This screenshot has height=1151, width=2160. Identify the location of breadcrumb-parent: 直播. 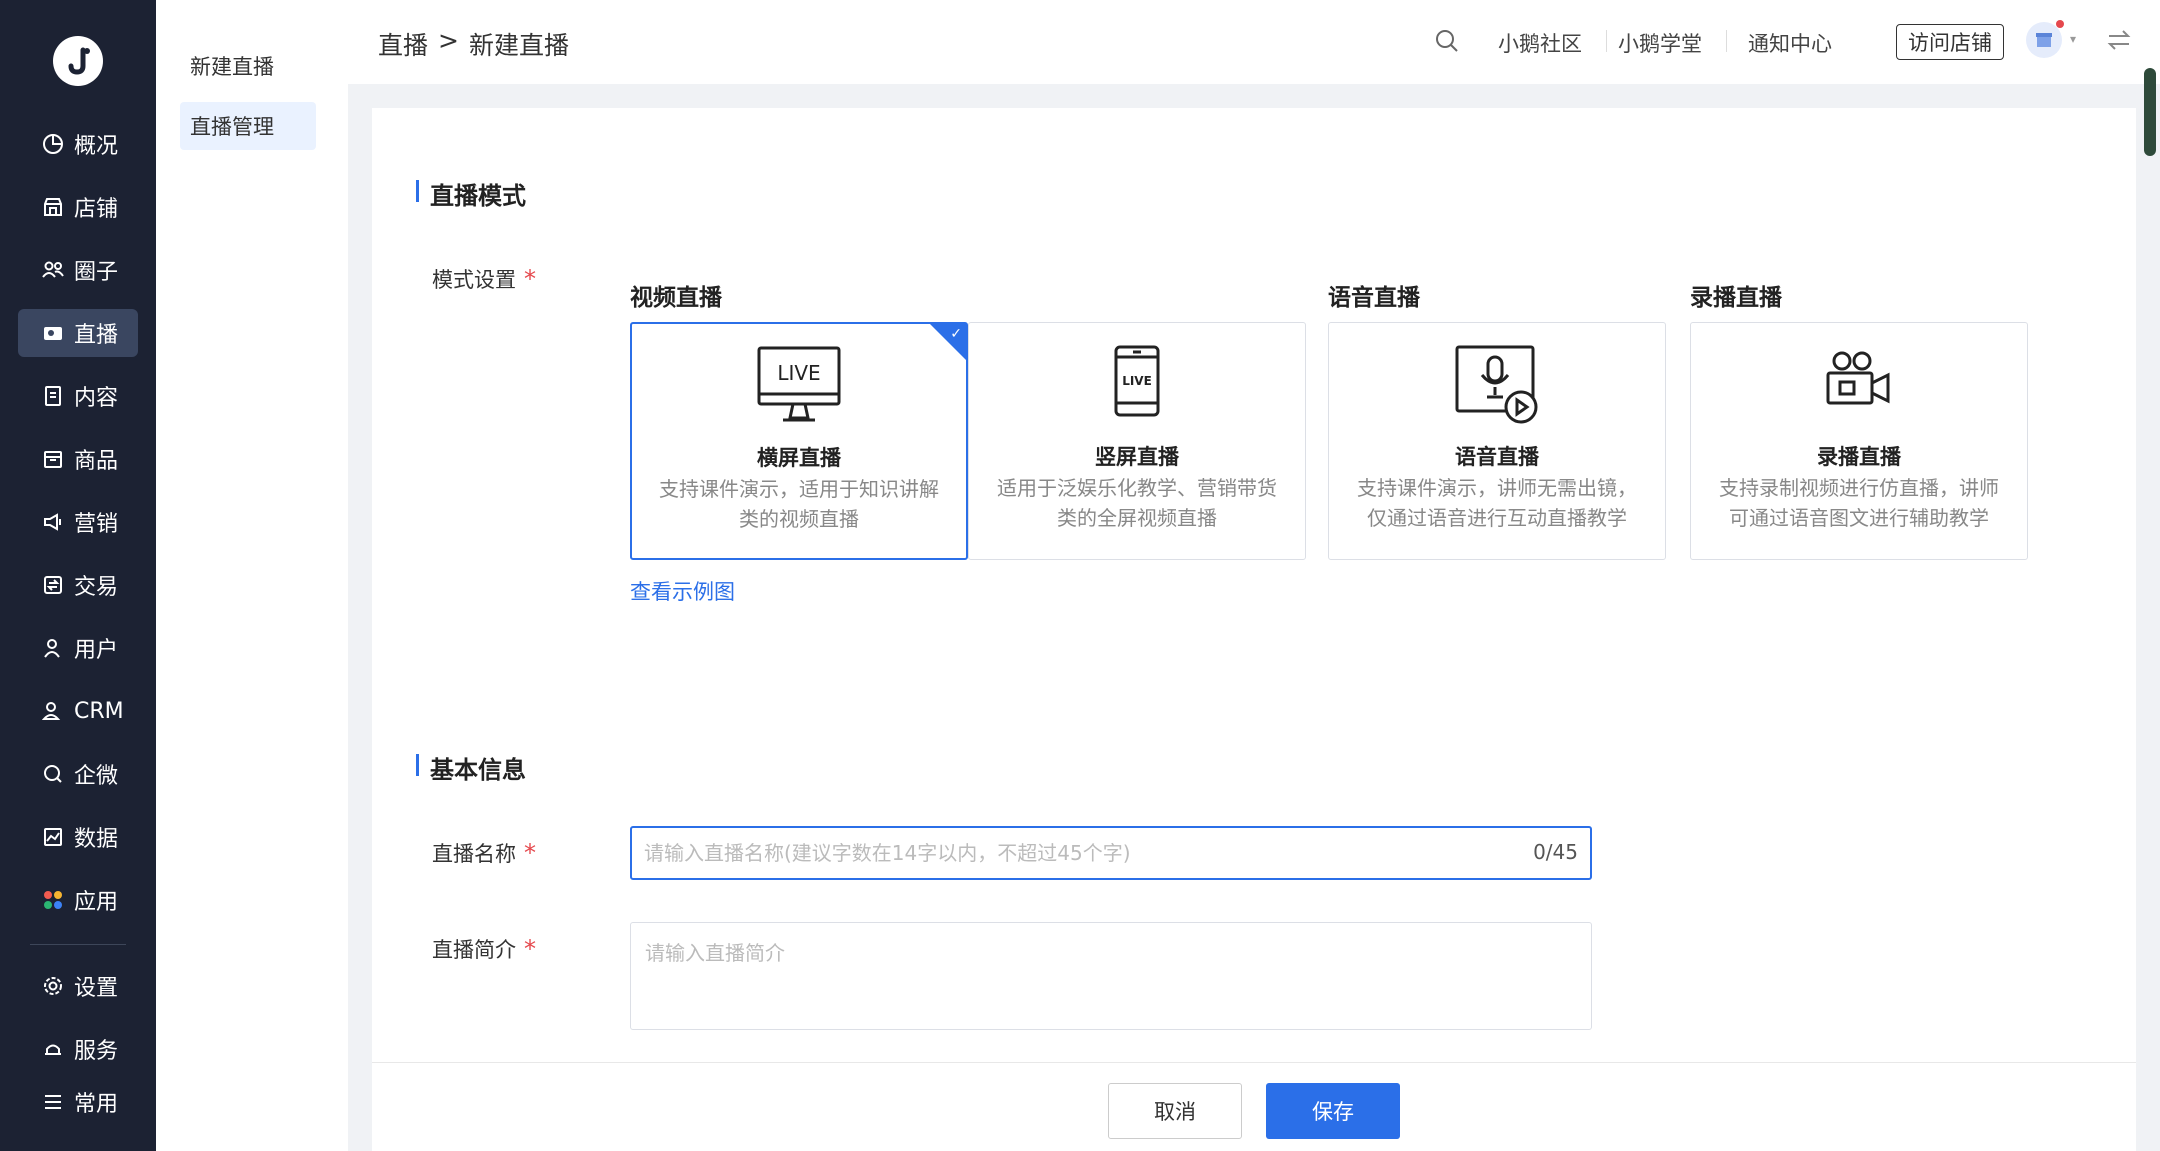
(403, 44).